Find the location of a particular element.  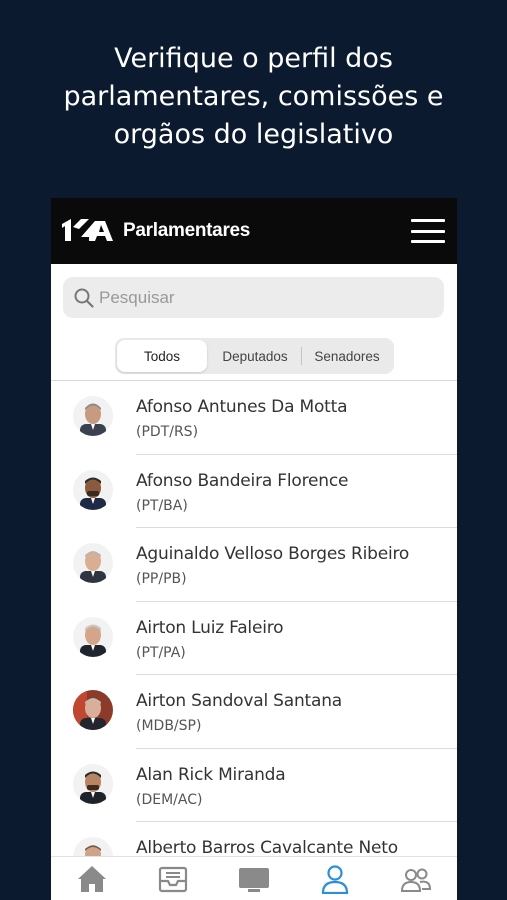

member-name: Airton Luiz Faleiro is located at coordinates (210, 627).